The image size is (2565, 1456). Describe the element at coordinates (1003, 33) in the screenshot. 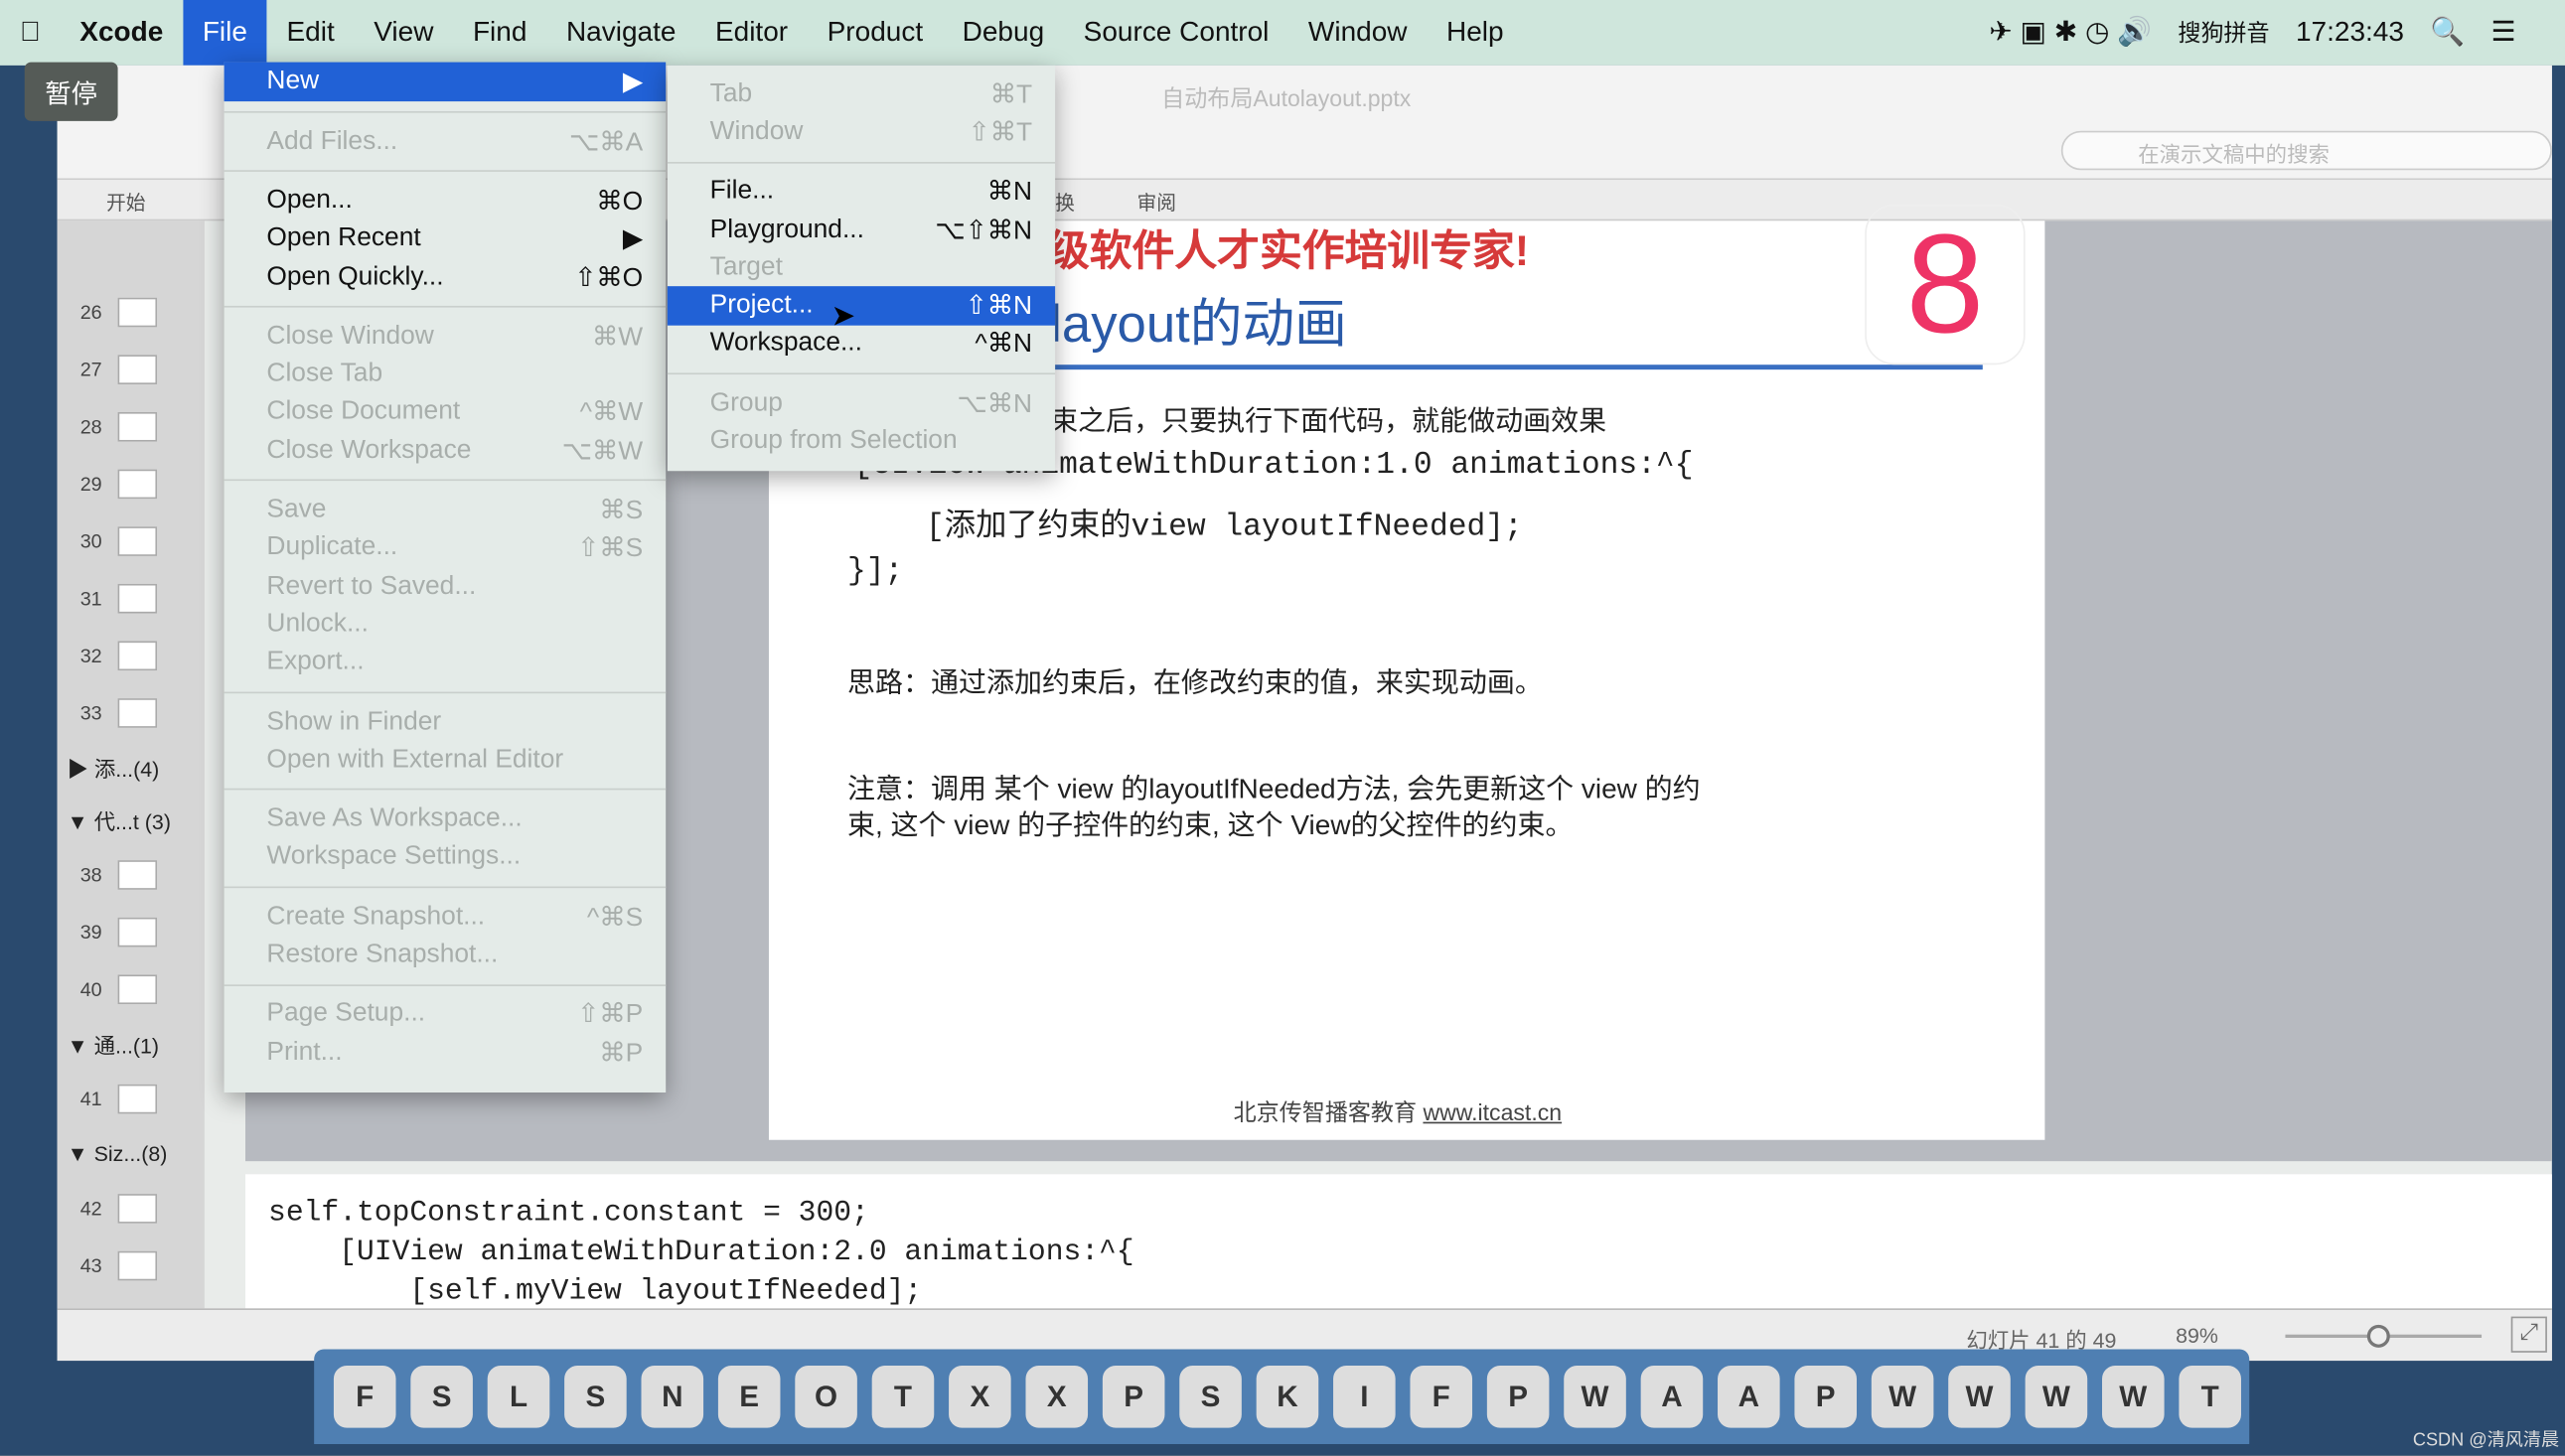

I see `menu-debug: Debug` at that location.